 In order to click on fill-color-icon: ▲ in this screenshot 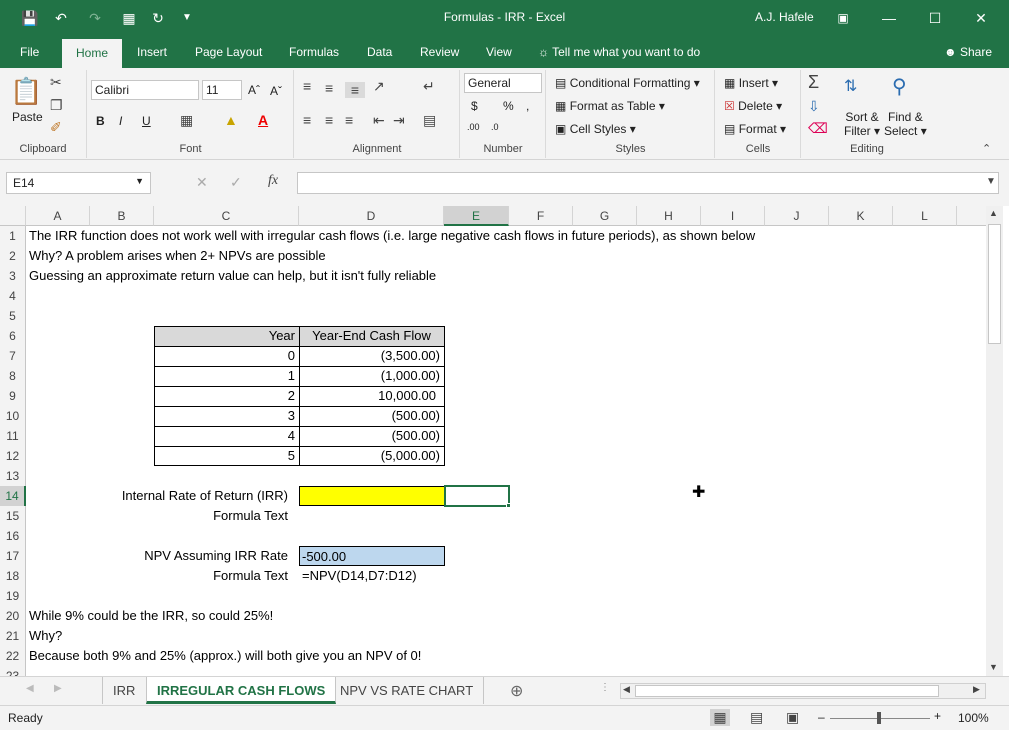, I will do `click(231, 120)`.